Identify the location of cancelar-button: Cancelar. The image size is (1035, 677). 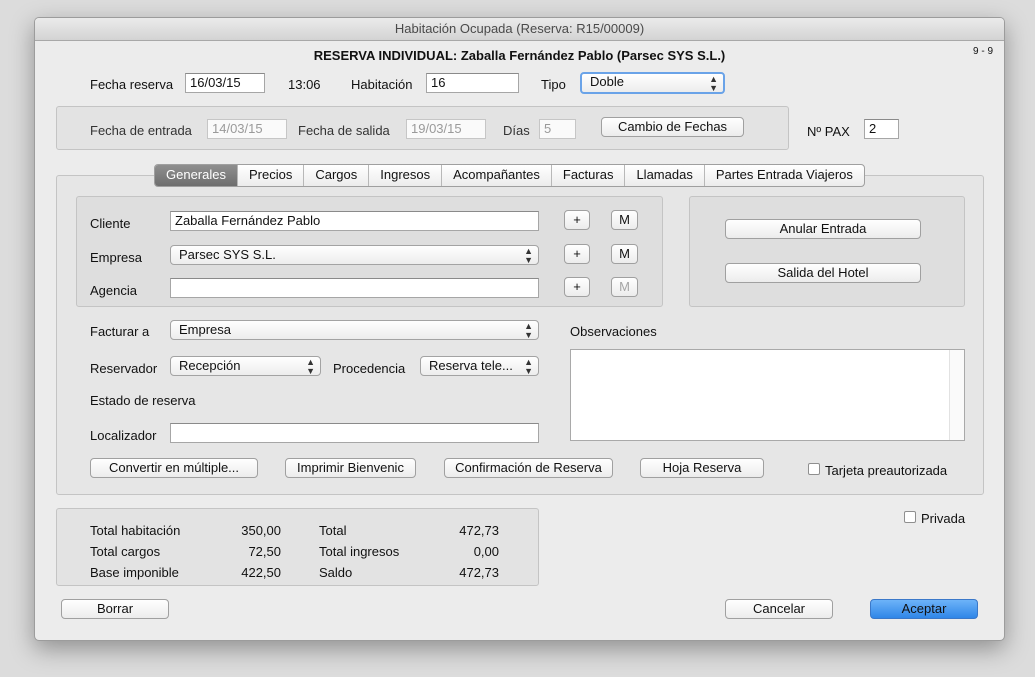
(779, 609).